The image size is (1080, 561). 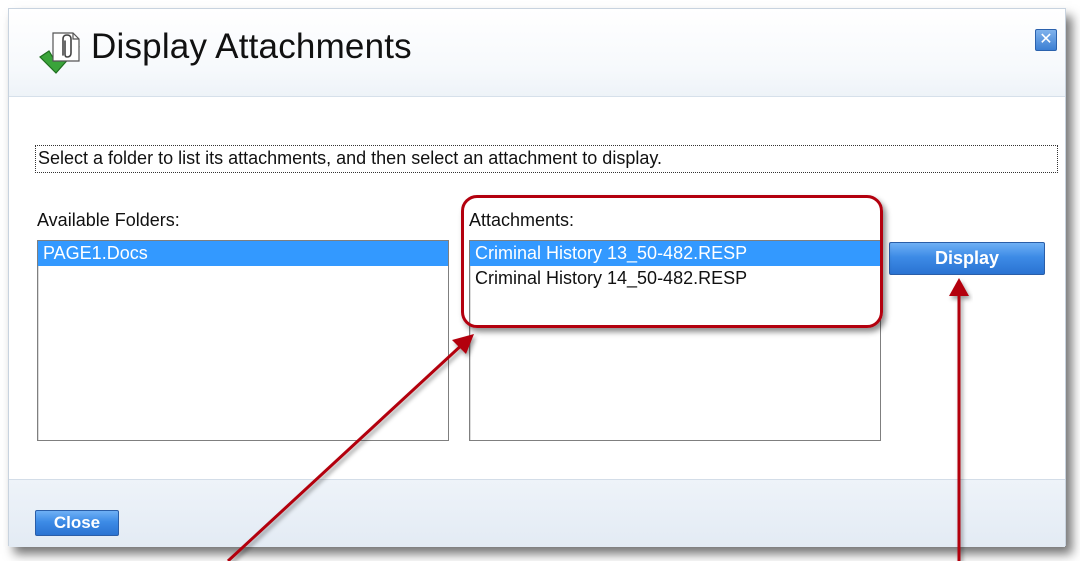 I want to click on folders-listbox: PAGE1.Docs, so click(x=243, y=340).